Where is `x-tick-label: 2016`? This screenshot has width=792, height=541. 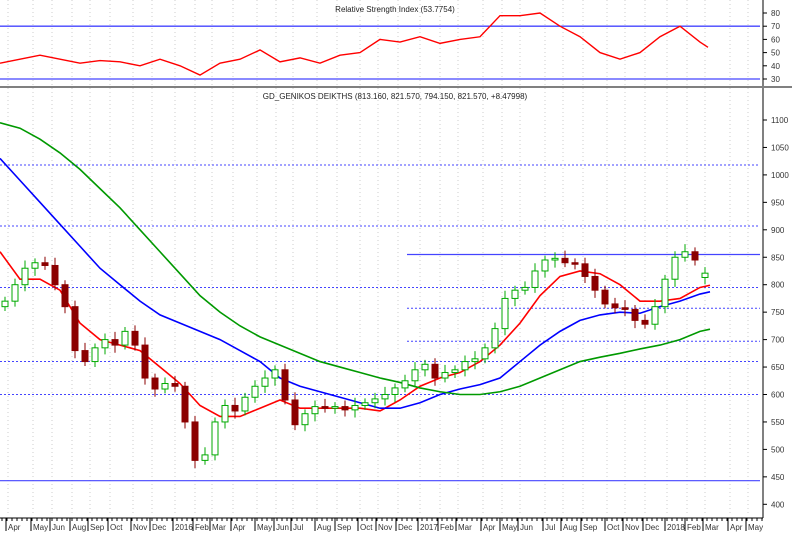
x-tick-label: 2016 is located at coordinates (184, 527).